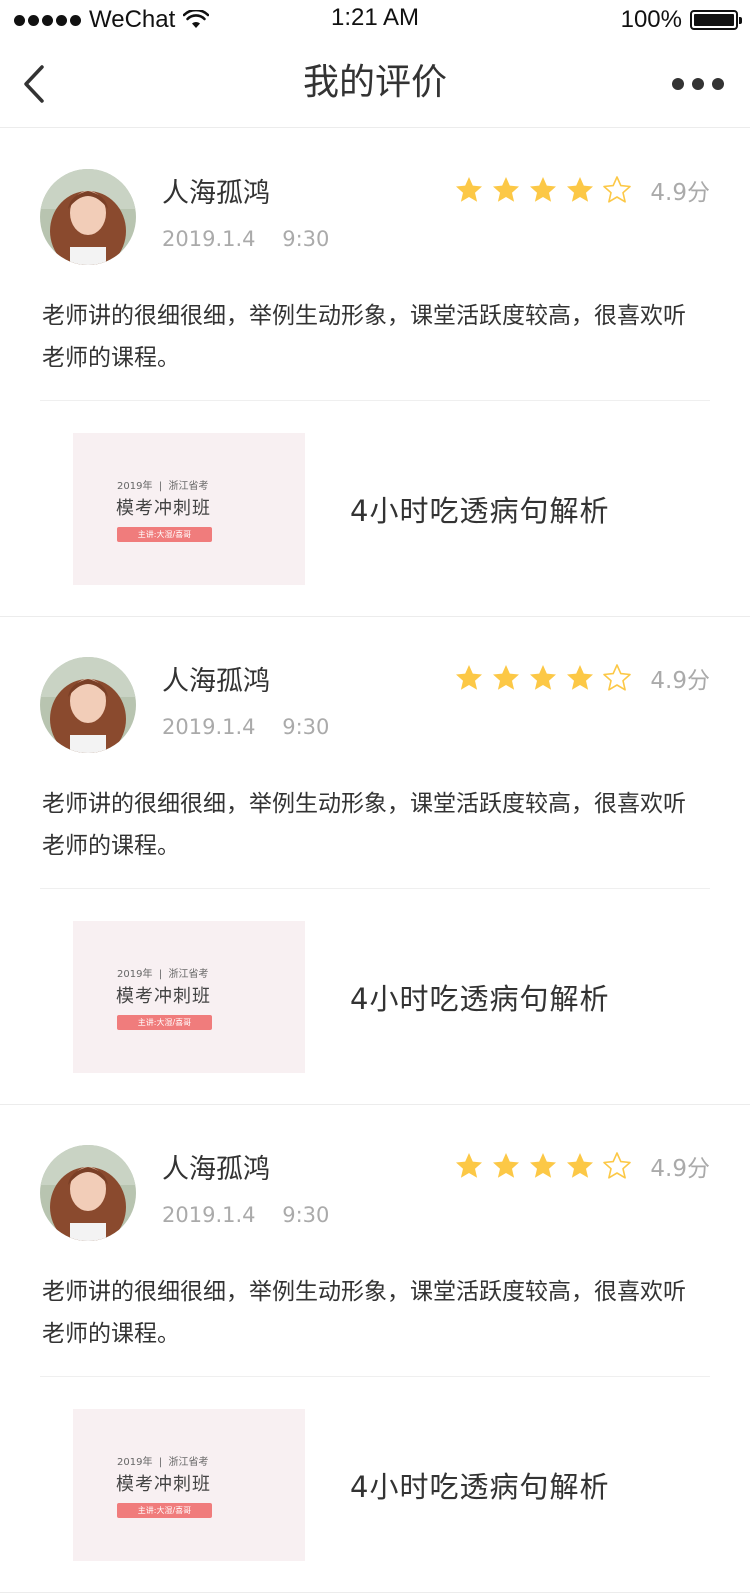 Image resolution: width=750 pixels, height=1593 pixels. I want to click on status-bar: WeChat 1:21 AM 100%, so click(375, 20).